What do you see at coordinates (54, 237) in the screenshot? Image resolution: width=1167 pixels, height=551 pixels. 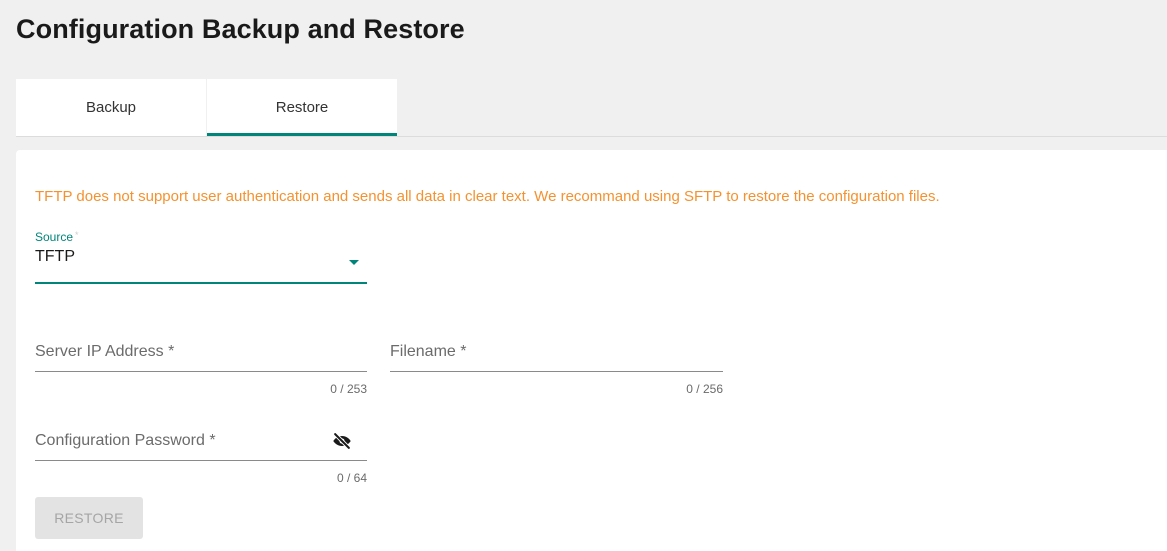 I see `source-label-text: Source` at bounding box center [54, 237].